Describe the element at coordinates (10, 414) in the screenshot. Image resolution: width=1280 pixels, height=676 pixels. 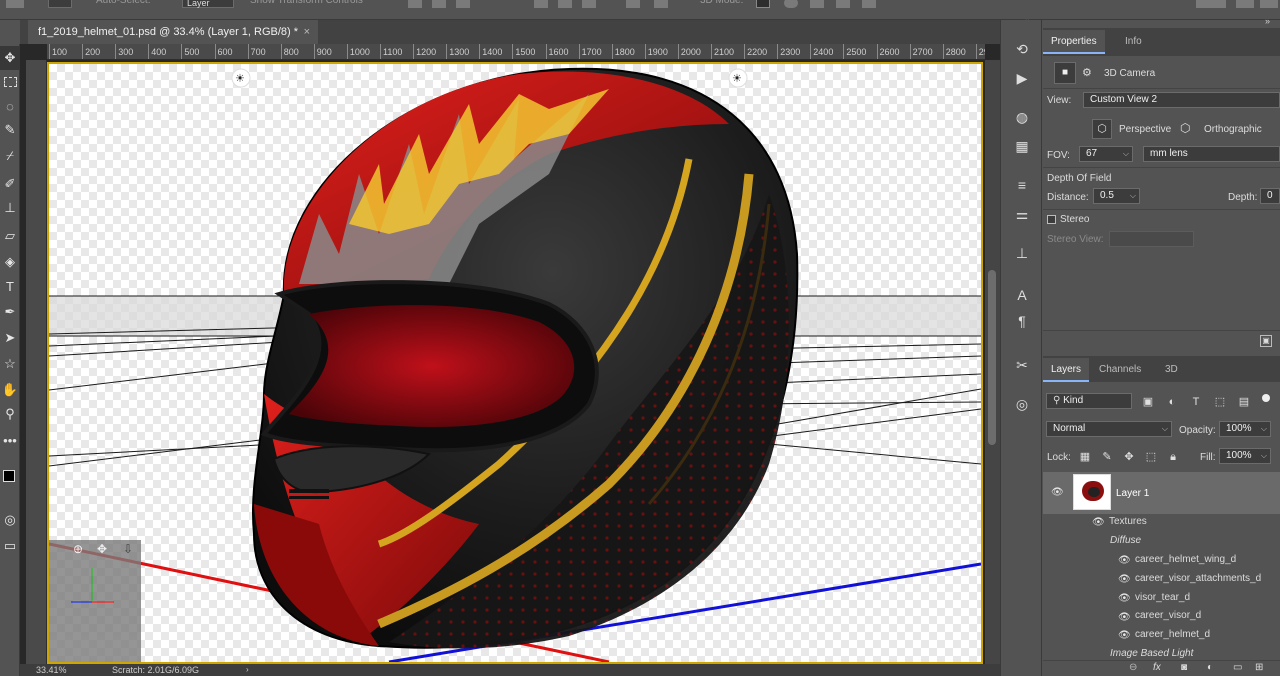
I see `zoom-tool-icon: ⚲` at that location.